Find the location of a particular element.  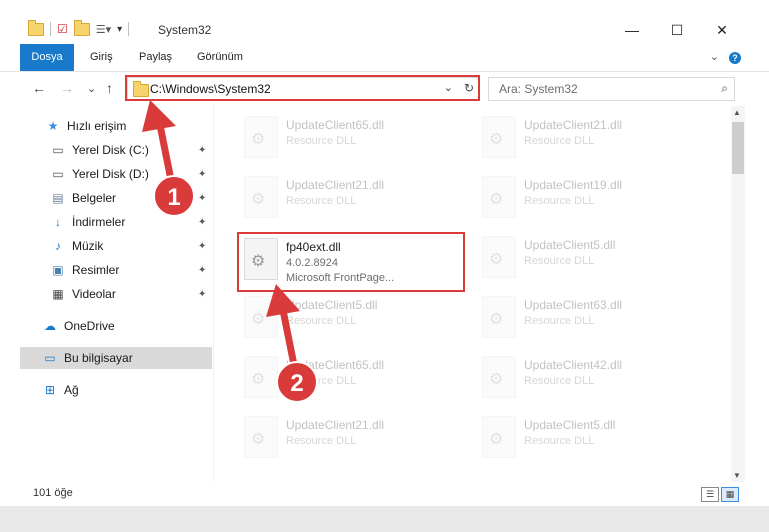

up-button: ↑ is located at coordinates (109, 88).